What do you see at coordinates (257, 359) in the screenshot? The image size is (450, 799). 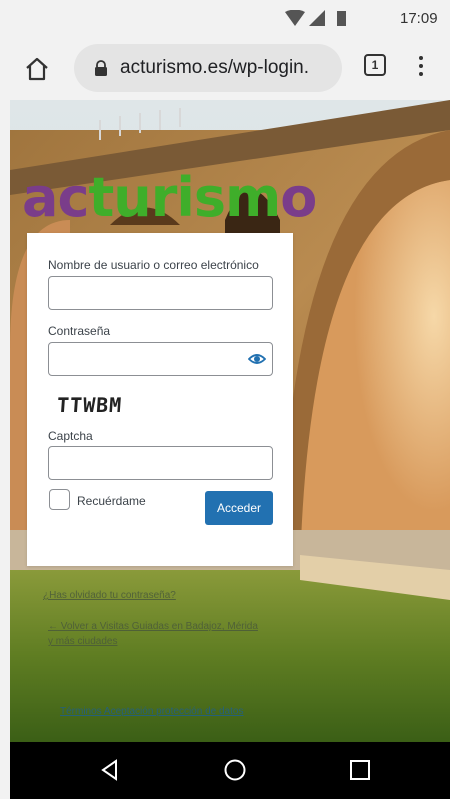 I see `eye-icon` at bounding box center [257, 359].